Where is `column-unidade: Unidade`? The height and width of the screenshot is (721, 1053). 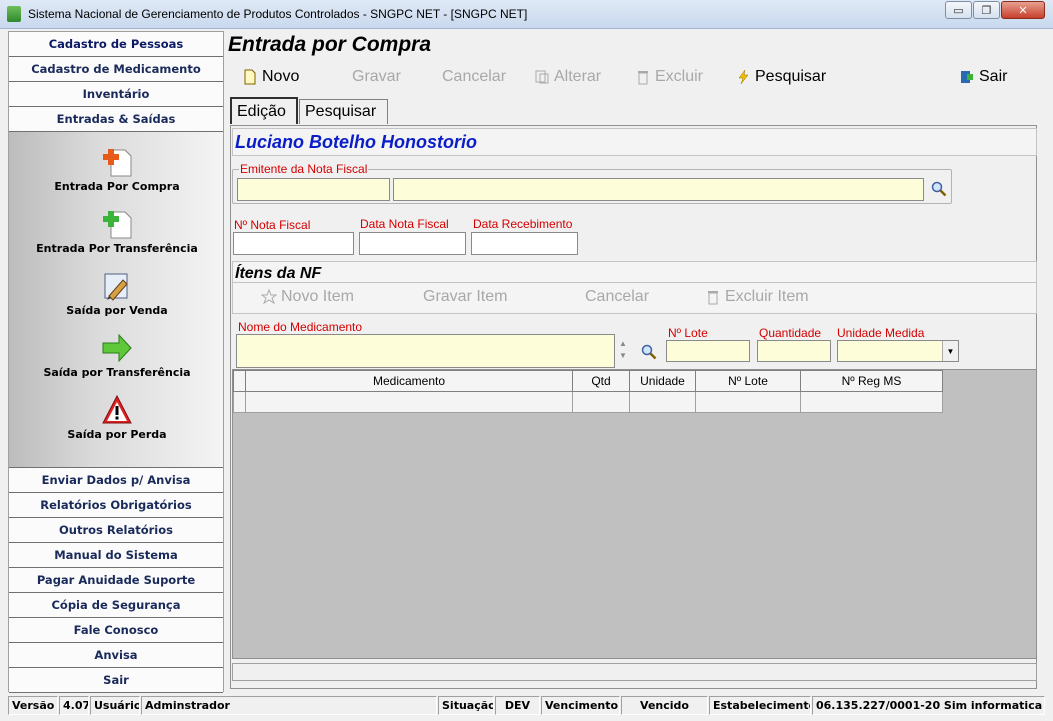
column-unidade: Unidade is located at coordinates (662, 381).